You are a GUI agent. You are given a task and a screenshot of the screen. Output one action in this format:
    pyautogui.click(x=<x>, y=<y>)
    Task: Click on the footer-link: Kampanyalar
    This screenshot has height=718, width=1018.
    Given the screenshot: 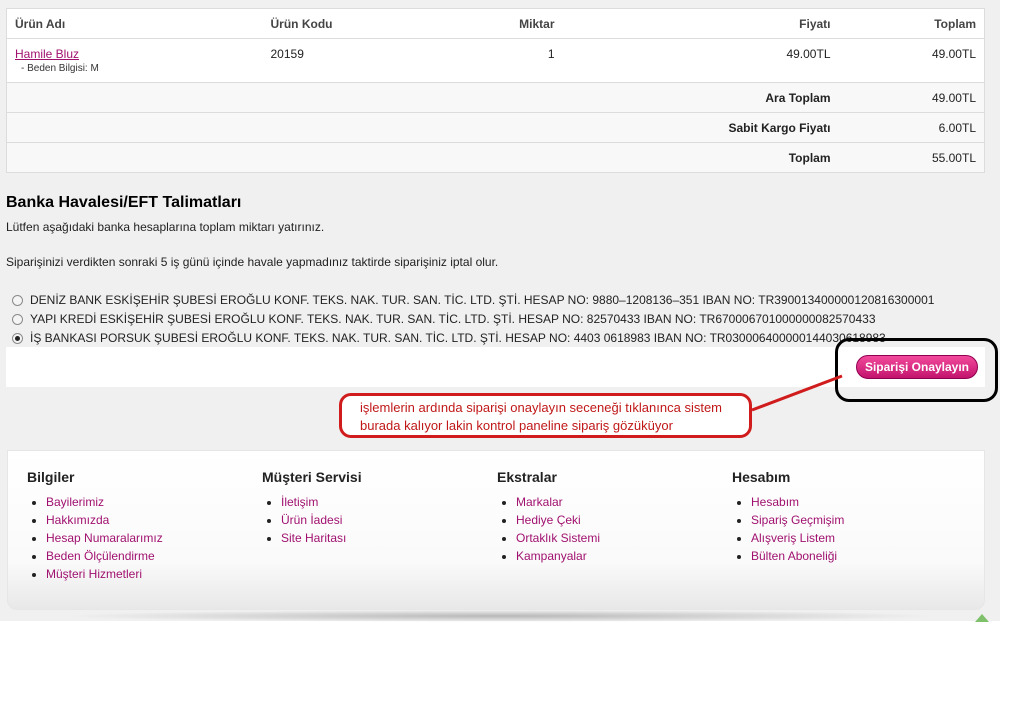 What is the action you would take?
    pyautogui.click(x=551, y=556)
    